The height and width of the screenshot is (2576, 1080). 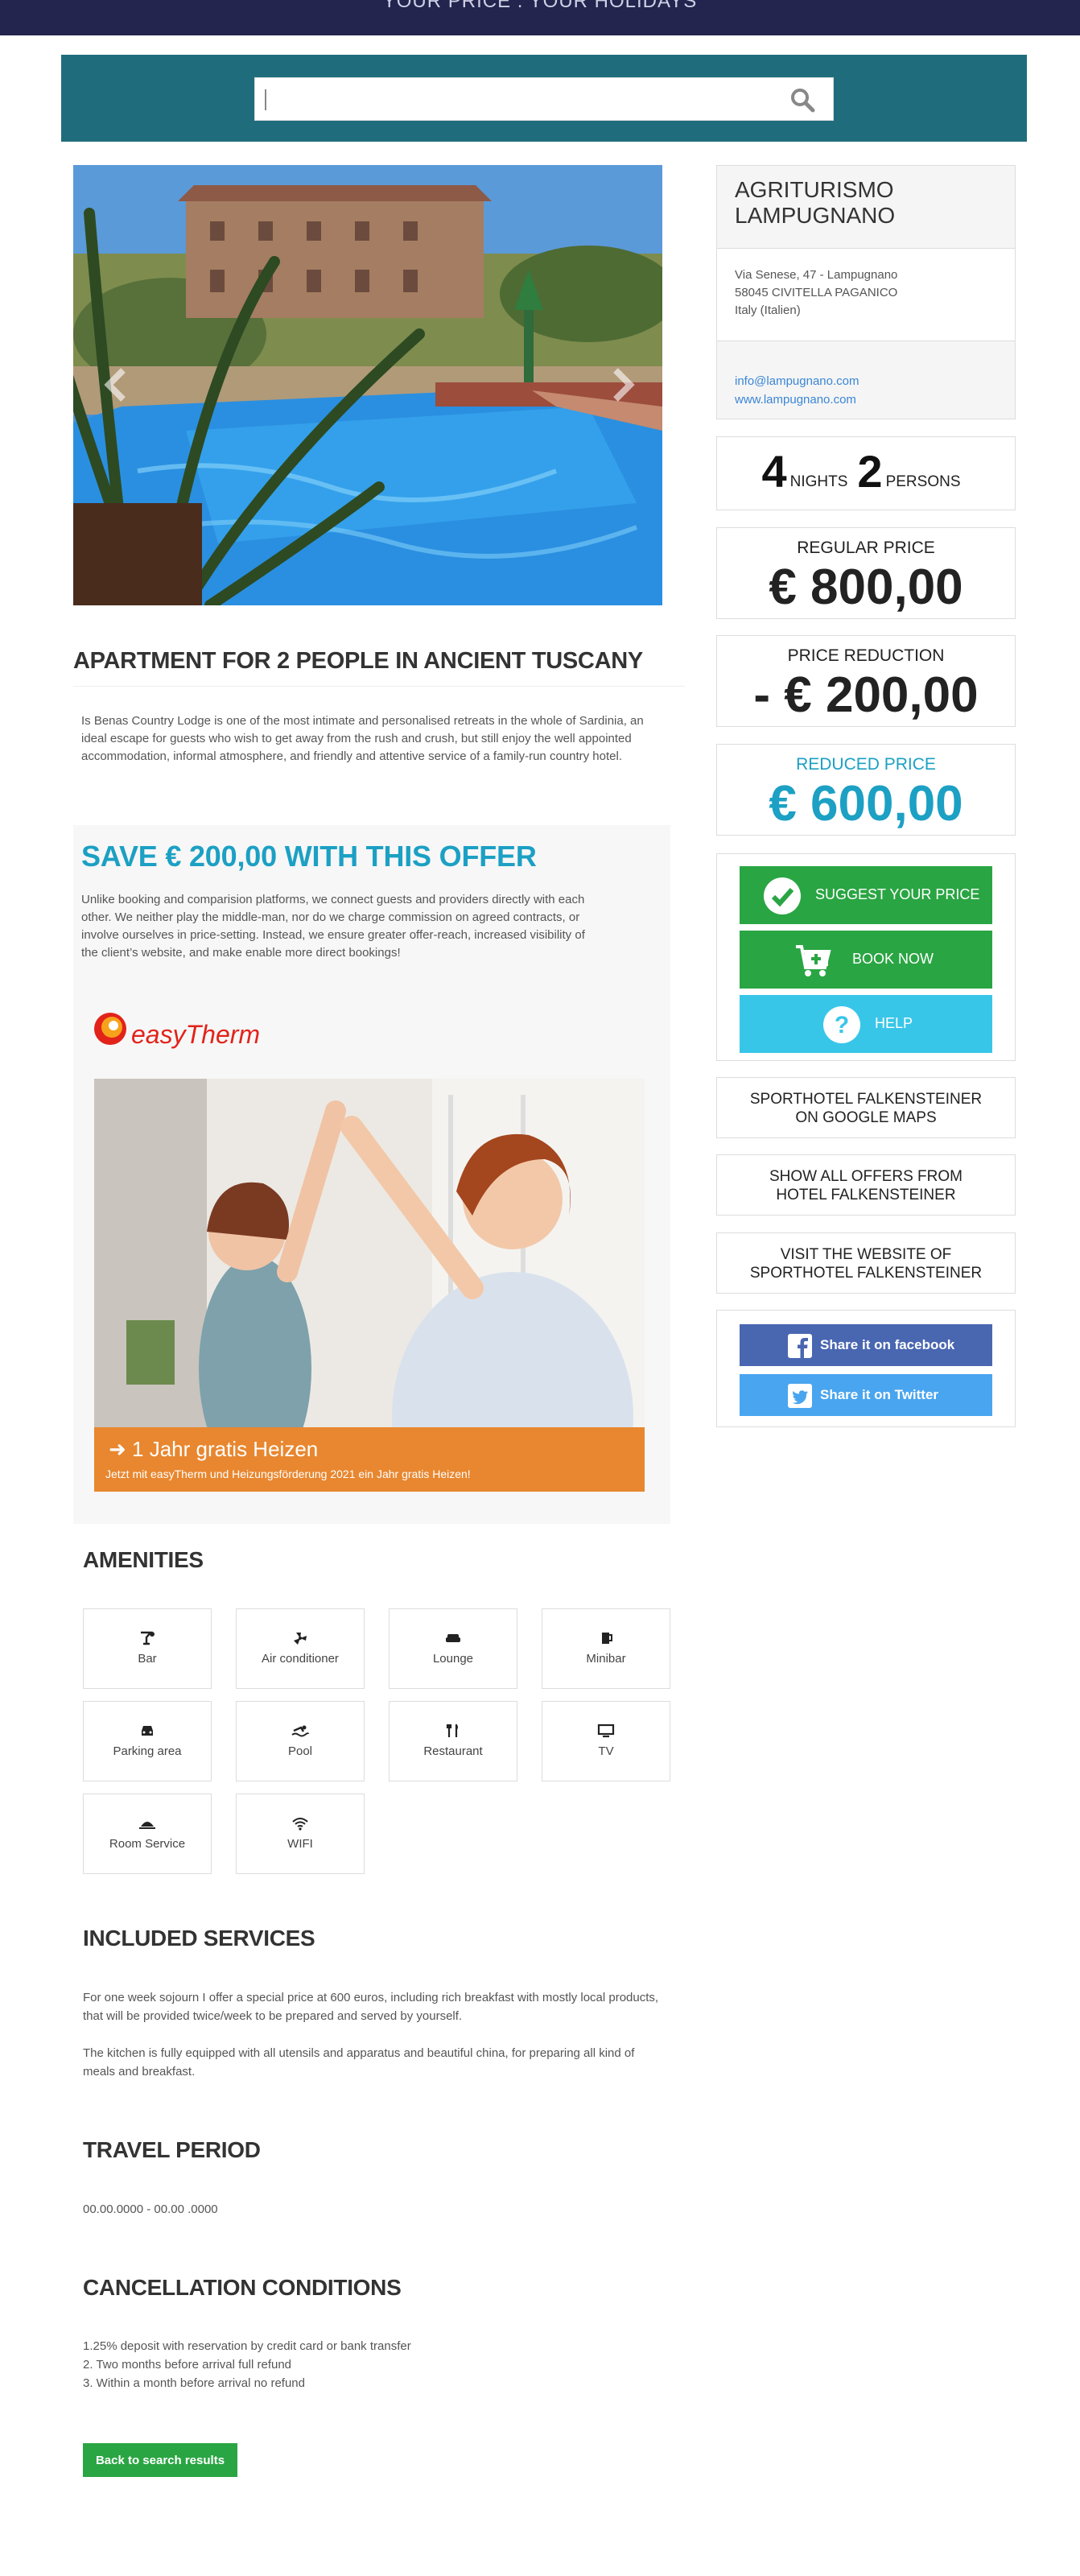 What do you see at coordinates (160, 2460) in the screenshot?
I see `back-to-results-button: Back to search results` at bounding box center [160, 2460].